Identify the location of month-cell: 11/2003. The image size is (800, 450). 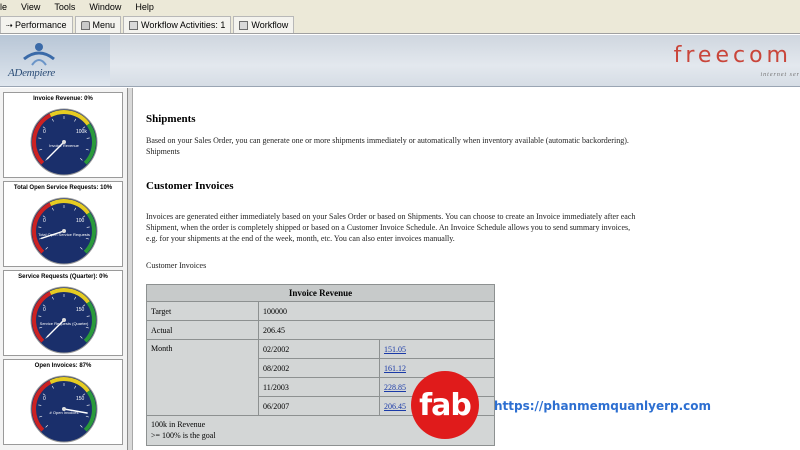
(319, 387).